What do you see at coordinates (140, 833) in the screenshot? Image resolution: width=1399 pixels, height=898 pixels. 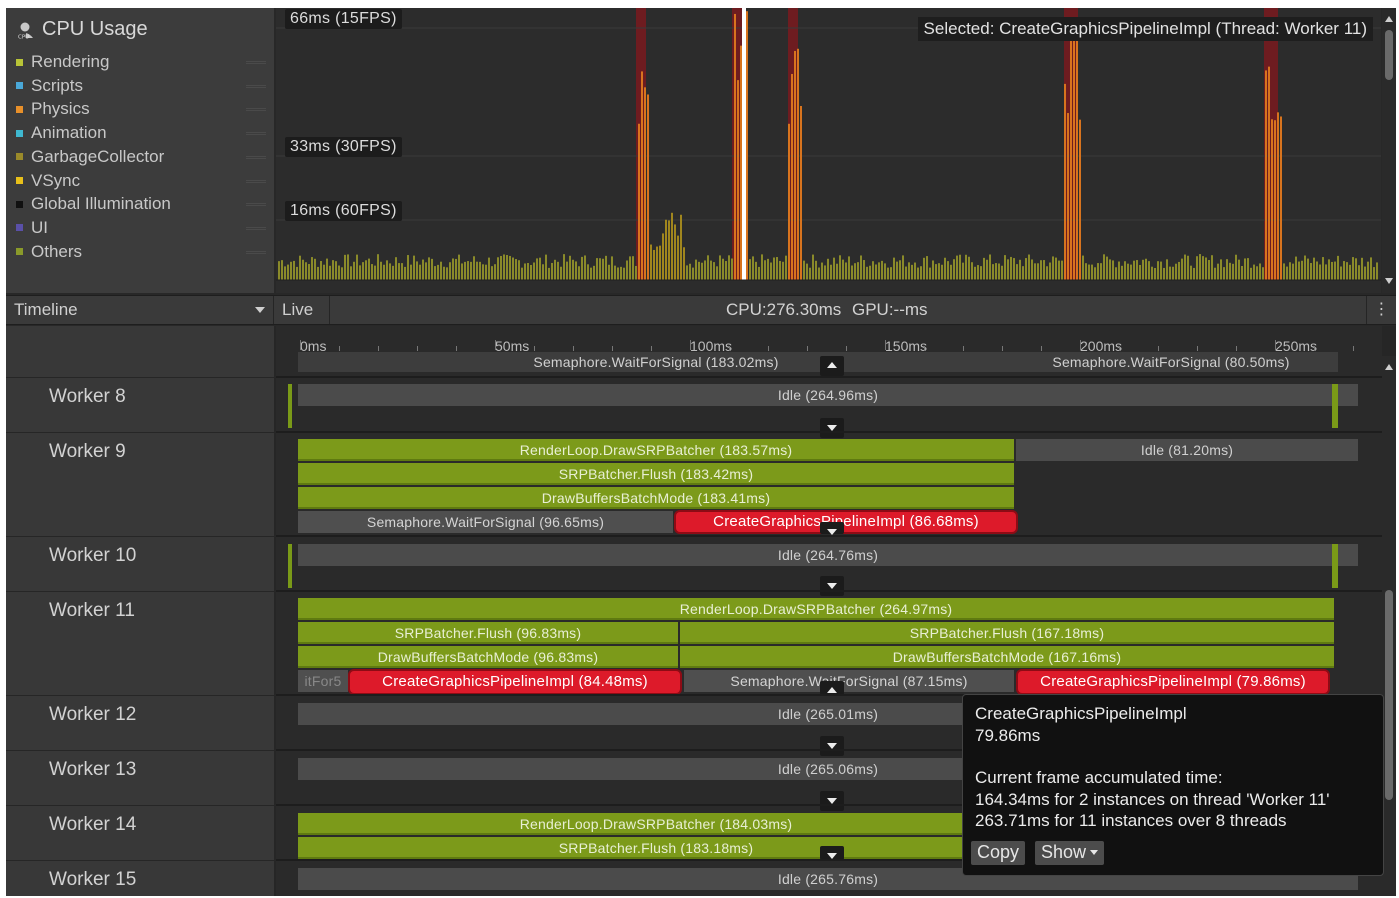 I see `thread-name-worker-14: Worker 14` at bounding box center [140, 833].